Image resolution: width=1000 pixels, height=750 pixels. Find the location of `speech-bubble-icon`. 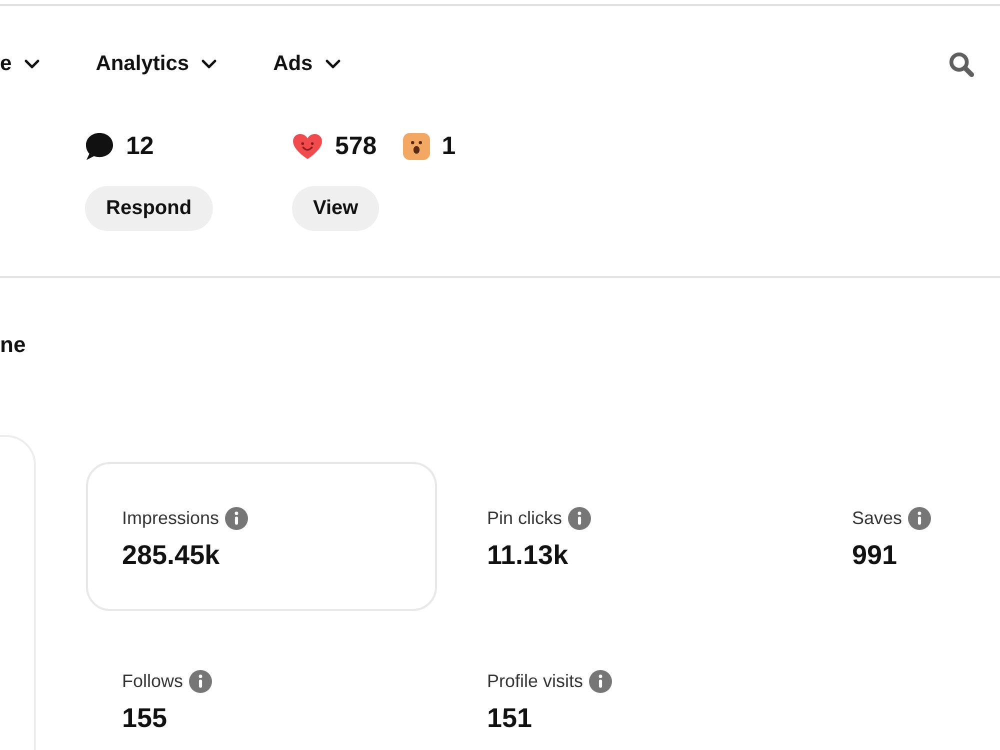

speech-bubble-icon is located at coordinates (99, 146).